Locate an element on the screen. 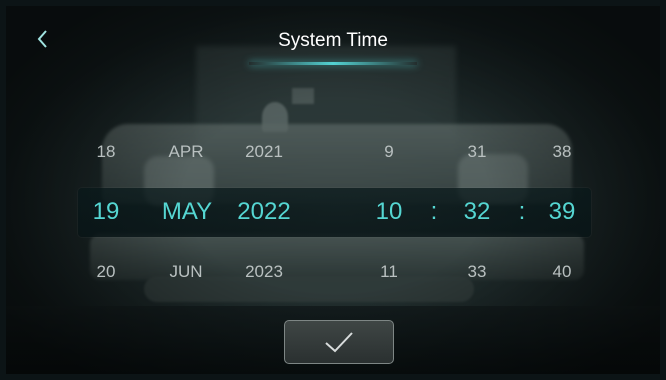  picker-row-next: 20 JUN 2023 11 33 40 is located at coordinates (333, 272).